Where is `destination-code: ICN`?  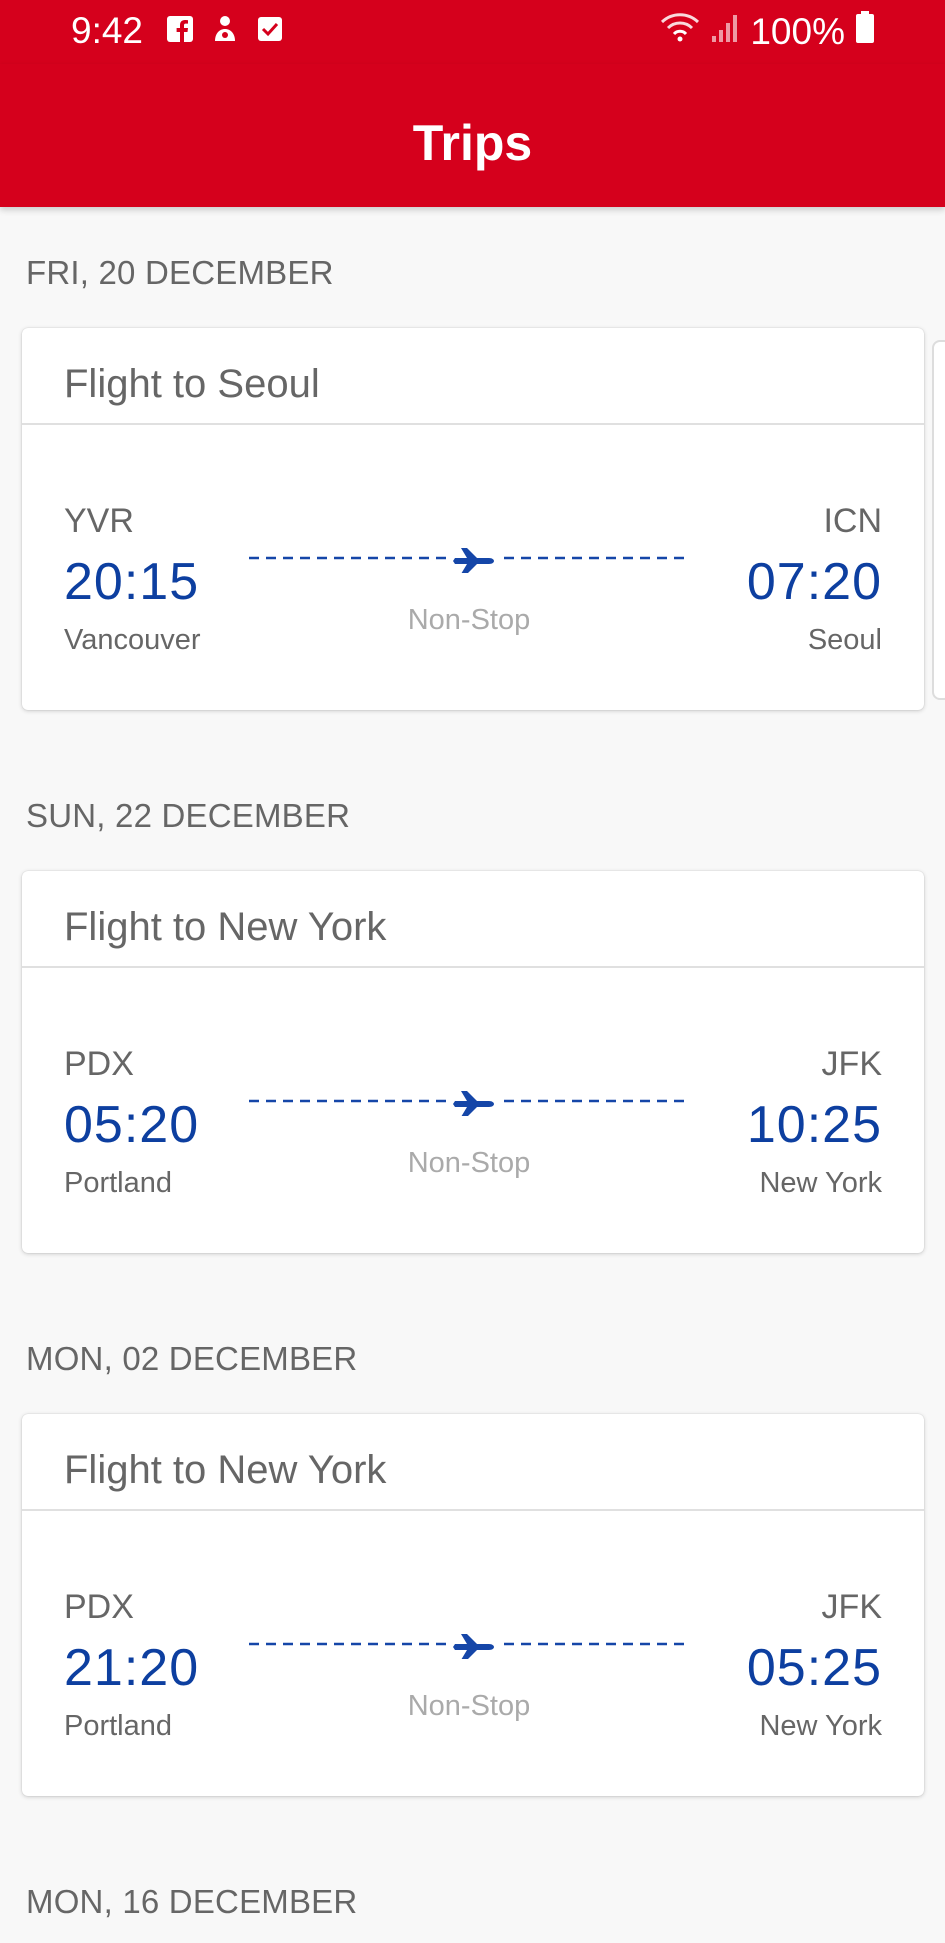
destination-code: ICN is located at coordinates (852, 521).